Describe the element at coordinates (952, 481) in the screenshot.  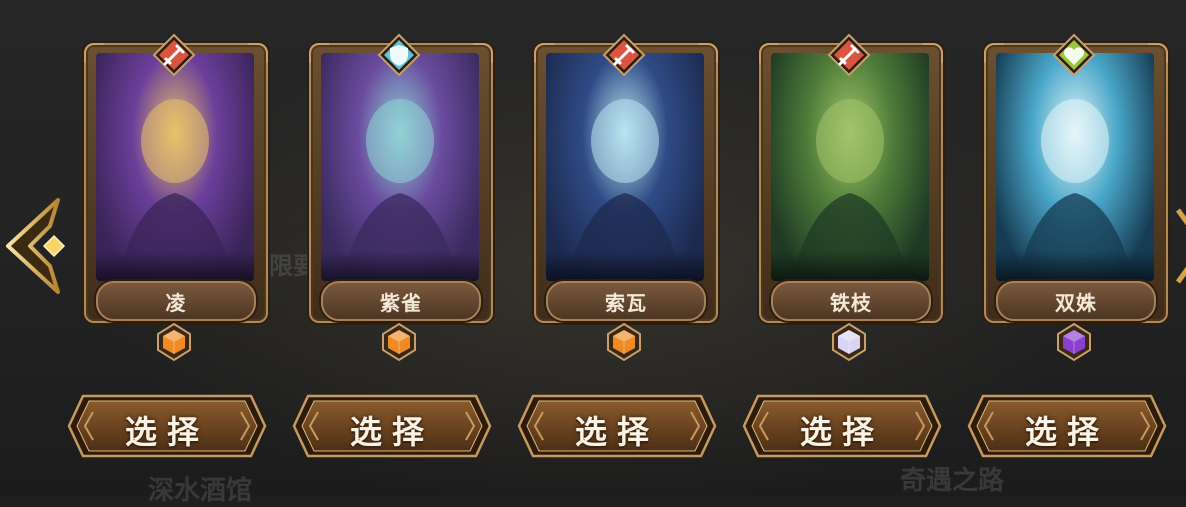
I see `background-text-bottom-right: 奇遇之路` at that location.